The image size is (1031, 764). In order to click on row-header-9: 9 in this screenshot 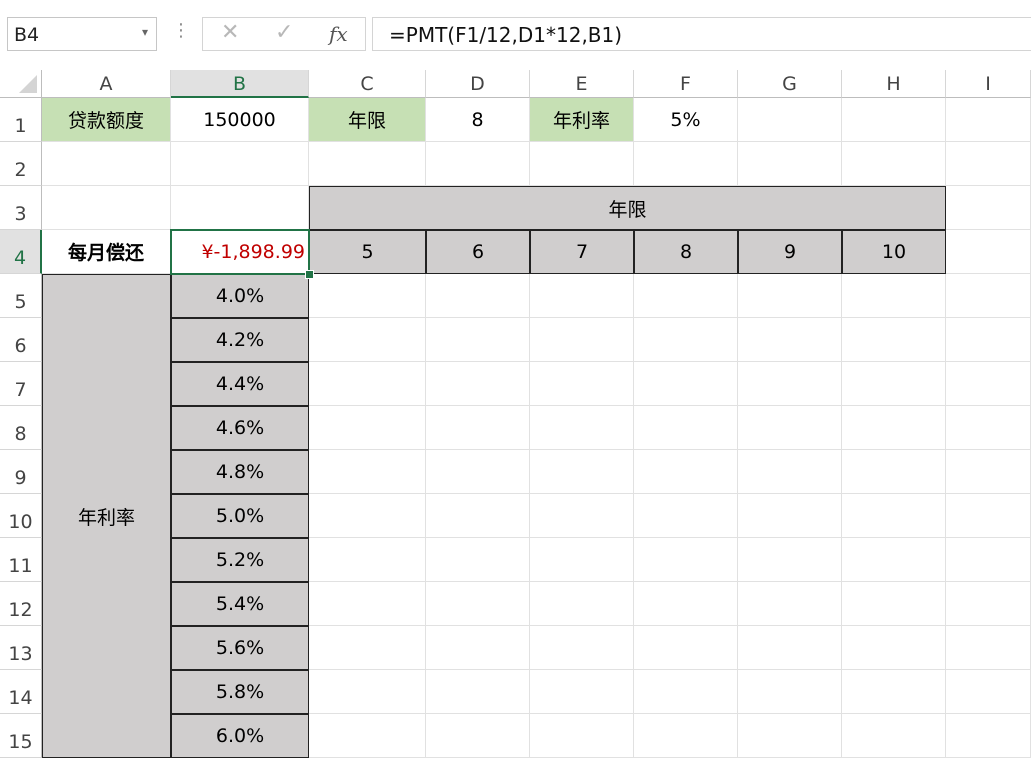, I will do `click(21, 472)`.